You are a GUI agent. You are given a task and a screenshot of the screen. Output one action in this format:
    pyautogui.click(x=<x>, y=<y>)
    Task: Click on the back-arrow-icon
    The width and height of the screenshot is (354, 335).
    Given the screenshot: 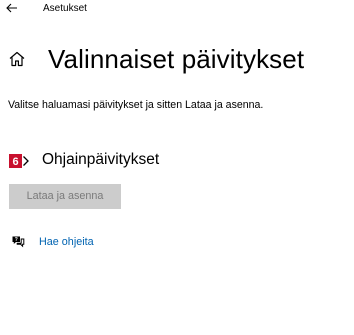 What is the action you would take?
    pyautogui.click(x=11, y=8)
    